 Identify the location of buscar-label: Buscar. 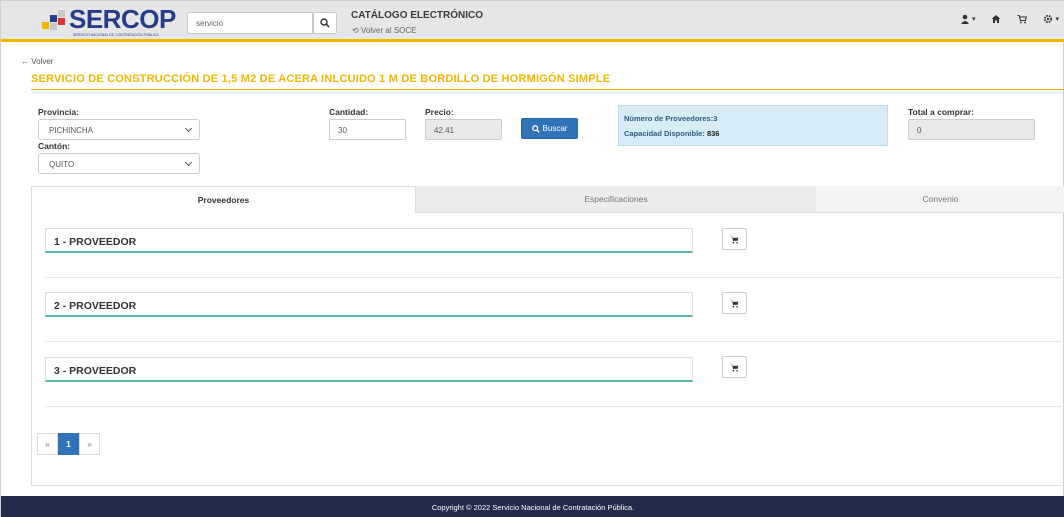
(555, 128).